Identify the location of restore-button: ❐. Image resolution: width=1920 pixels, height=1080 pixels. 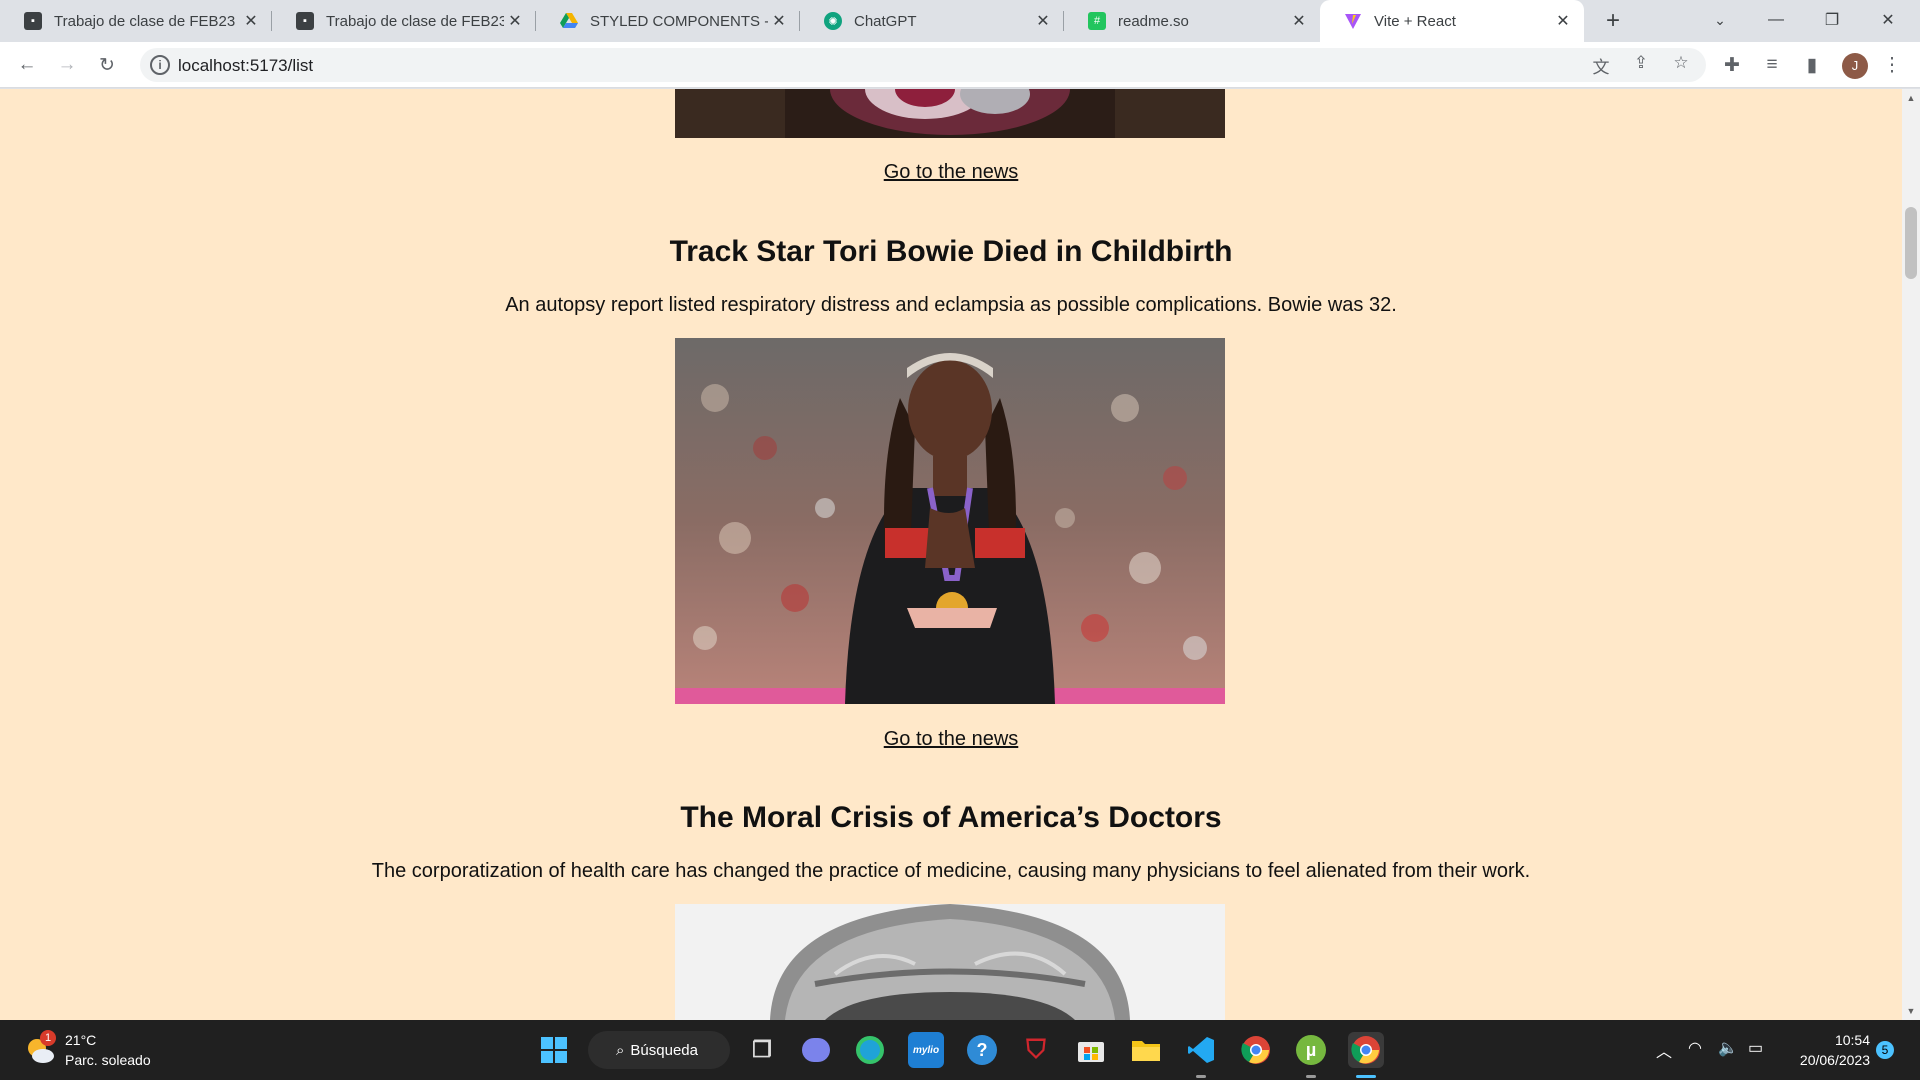
(1832, 20).